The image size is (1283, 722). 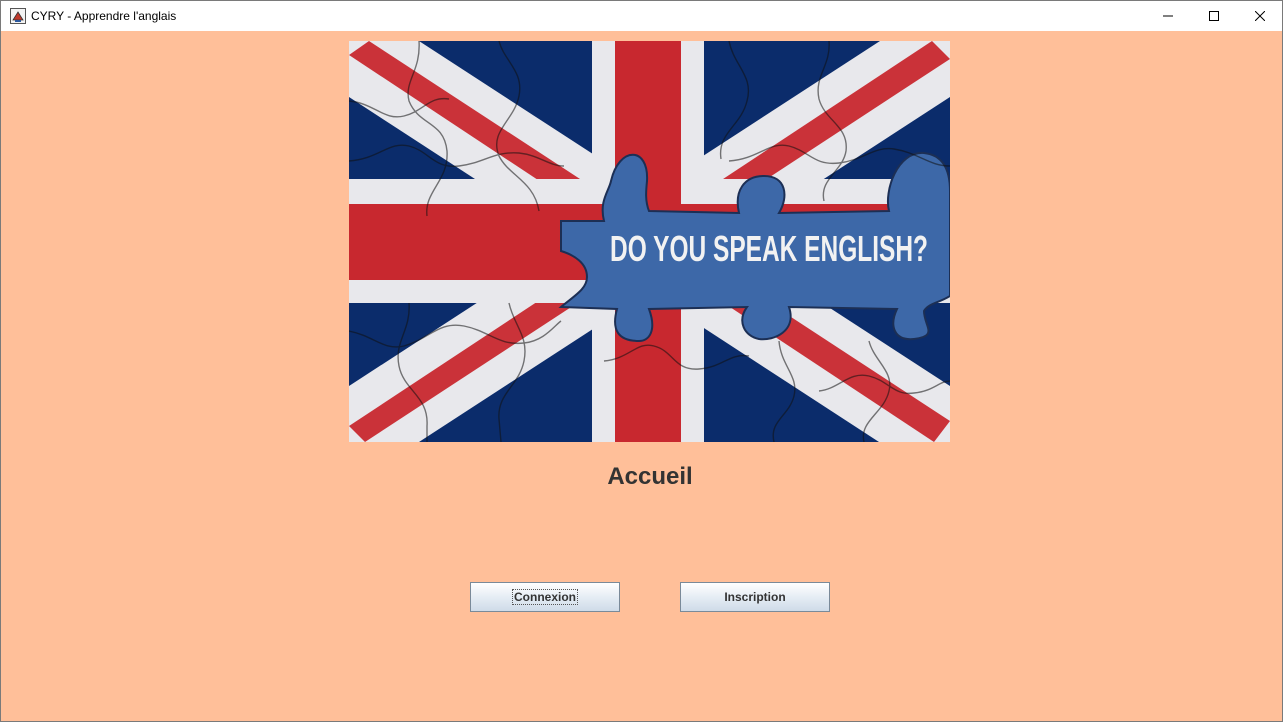 I want to click on close-button, so click(x=1260, y=16).